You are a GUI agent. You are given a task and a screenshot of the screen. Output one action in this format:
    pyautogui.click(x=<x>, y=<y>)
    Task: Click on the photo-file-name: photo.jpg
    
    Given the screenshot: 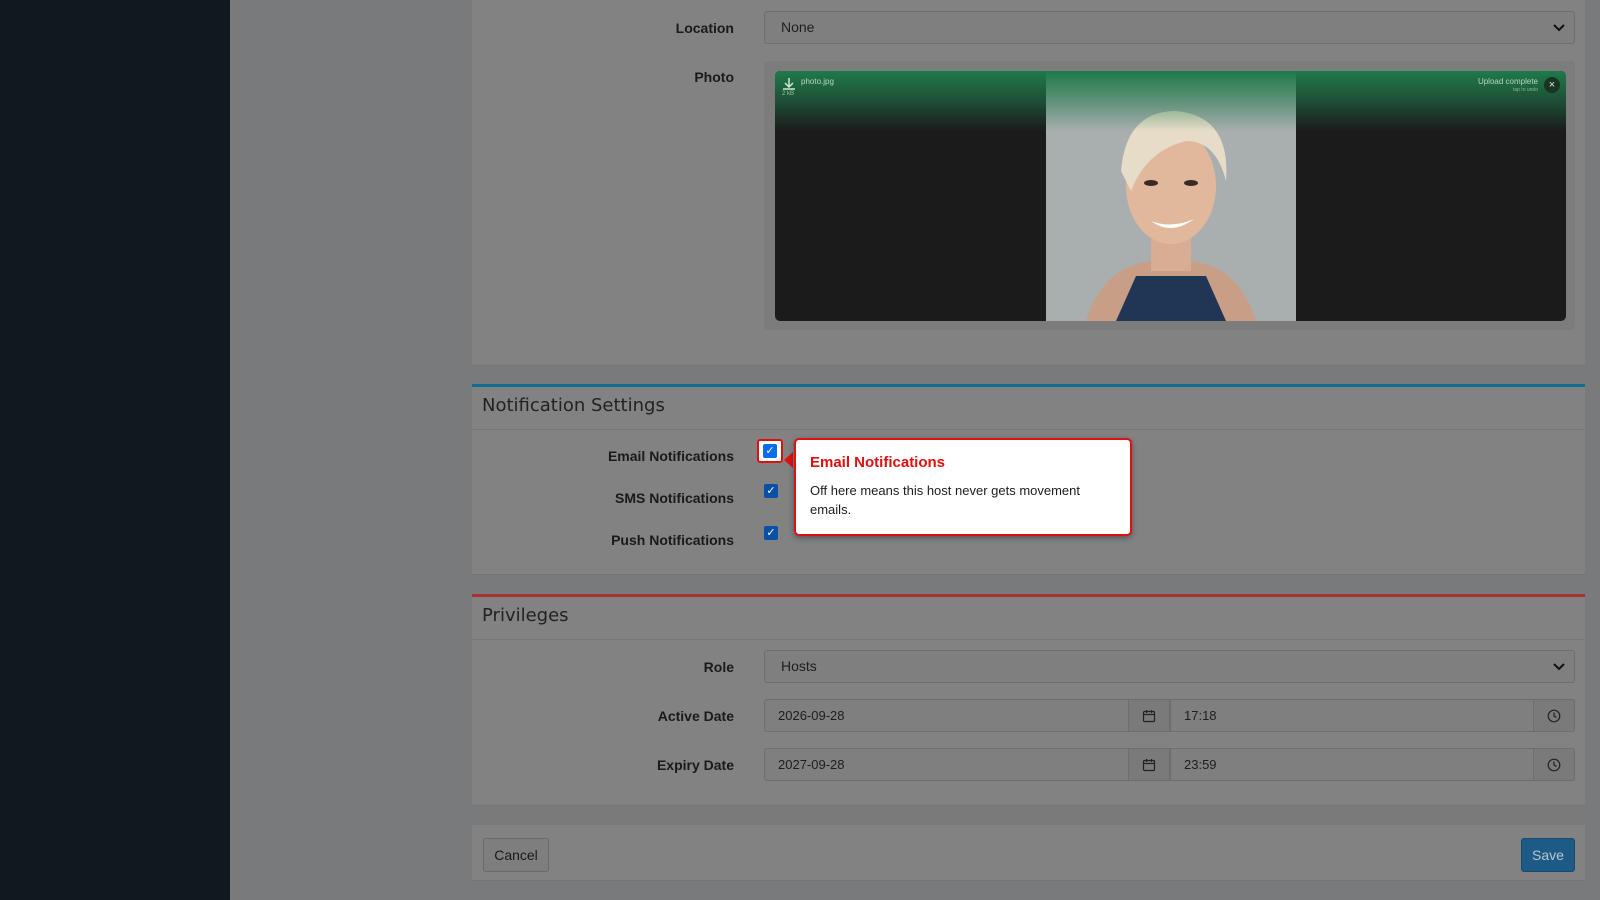 What is the action you would take?
    pyautogui.click(x=817, y=81)
    